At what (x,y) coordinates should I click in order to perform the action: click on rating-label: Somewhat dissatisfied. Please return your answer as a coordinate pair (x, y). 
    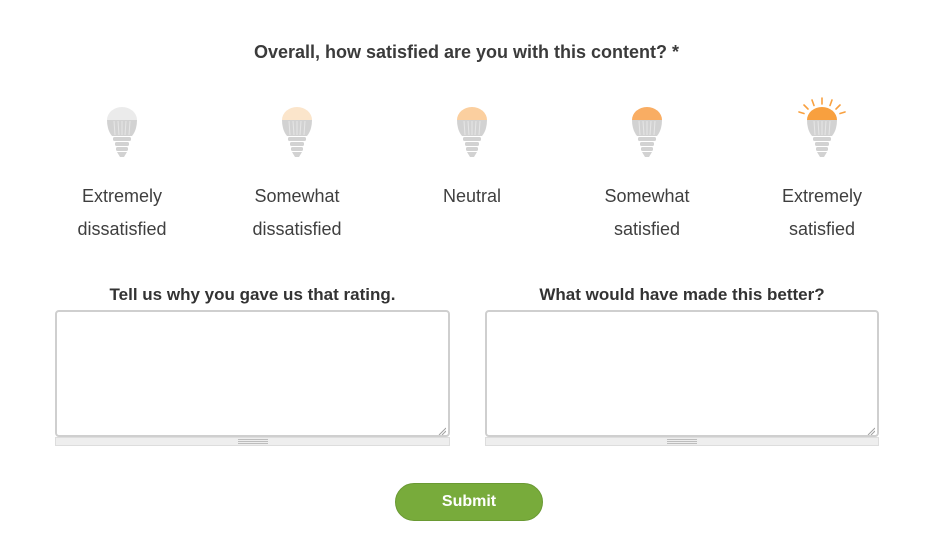
    Looking at the image, I should click on (297, 213).